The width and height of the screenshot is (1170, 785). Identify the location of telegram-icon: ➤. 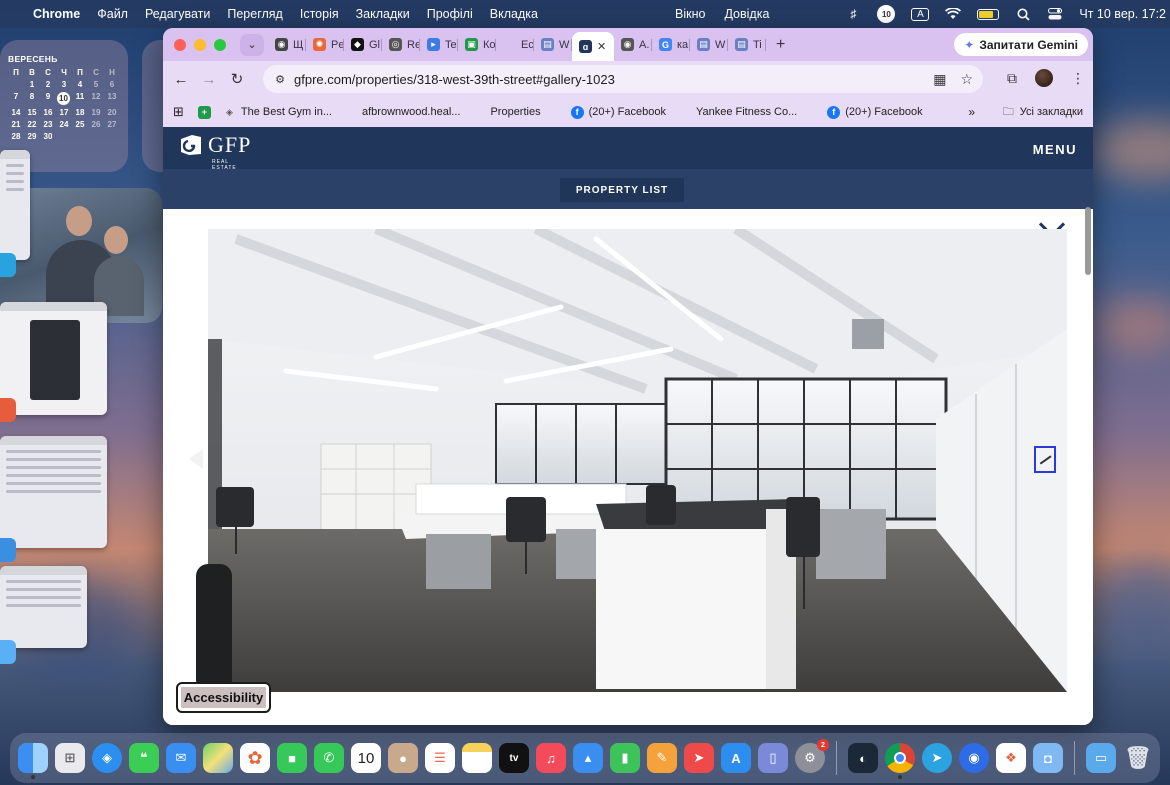
(937, 758).